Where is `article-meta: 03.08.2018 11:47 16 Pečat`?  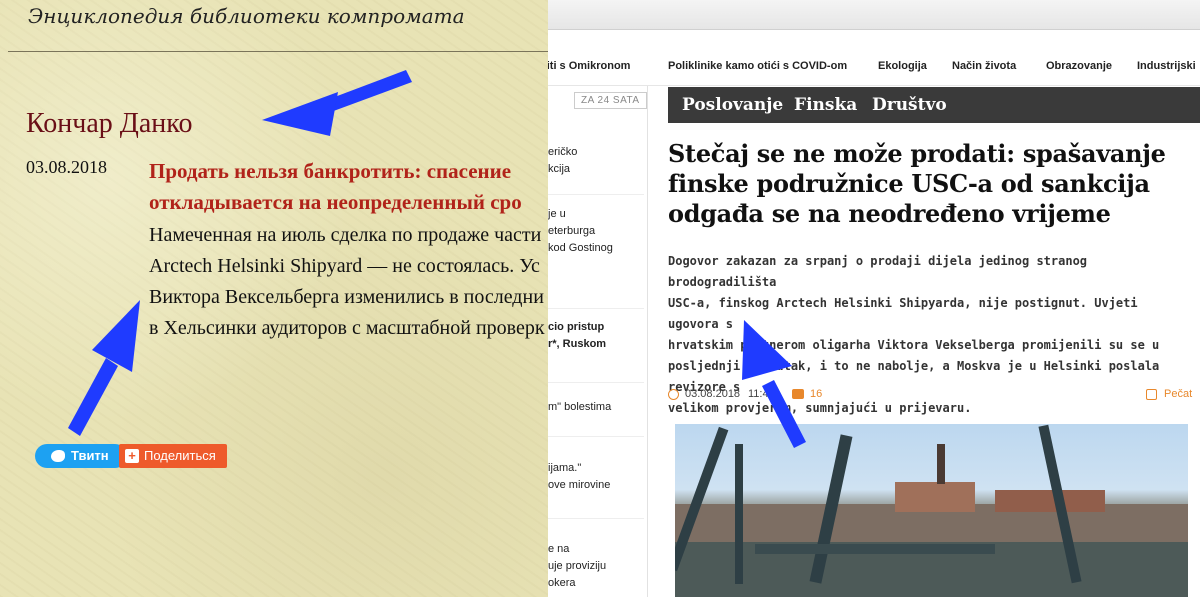 article-meta: 03.08.2018 11:47 16 Pečat is located at coordinates (934, 396).